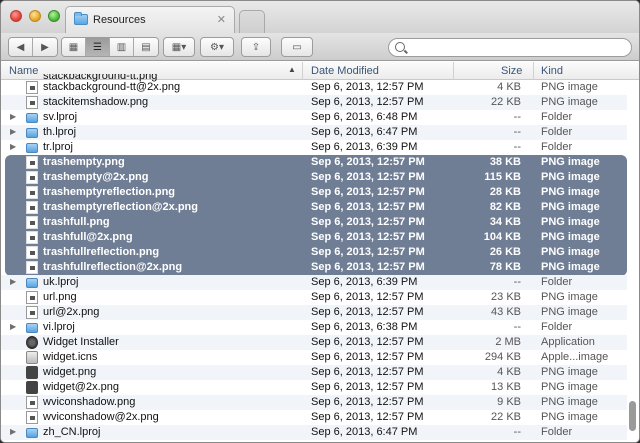 The width and height of the screenshot is (640, 443). Describe the element at coordinates (502, 237) in the screenshot. I see `item-size: 104 KB` at that location.